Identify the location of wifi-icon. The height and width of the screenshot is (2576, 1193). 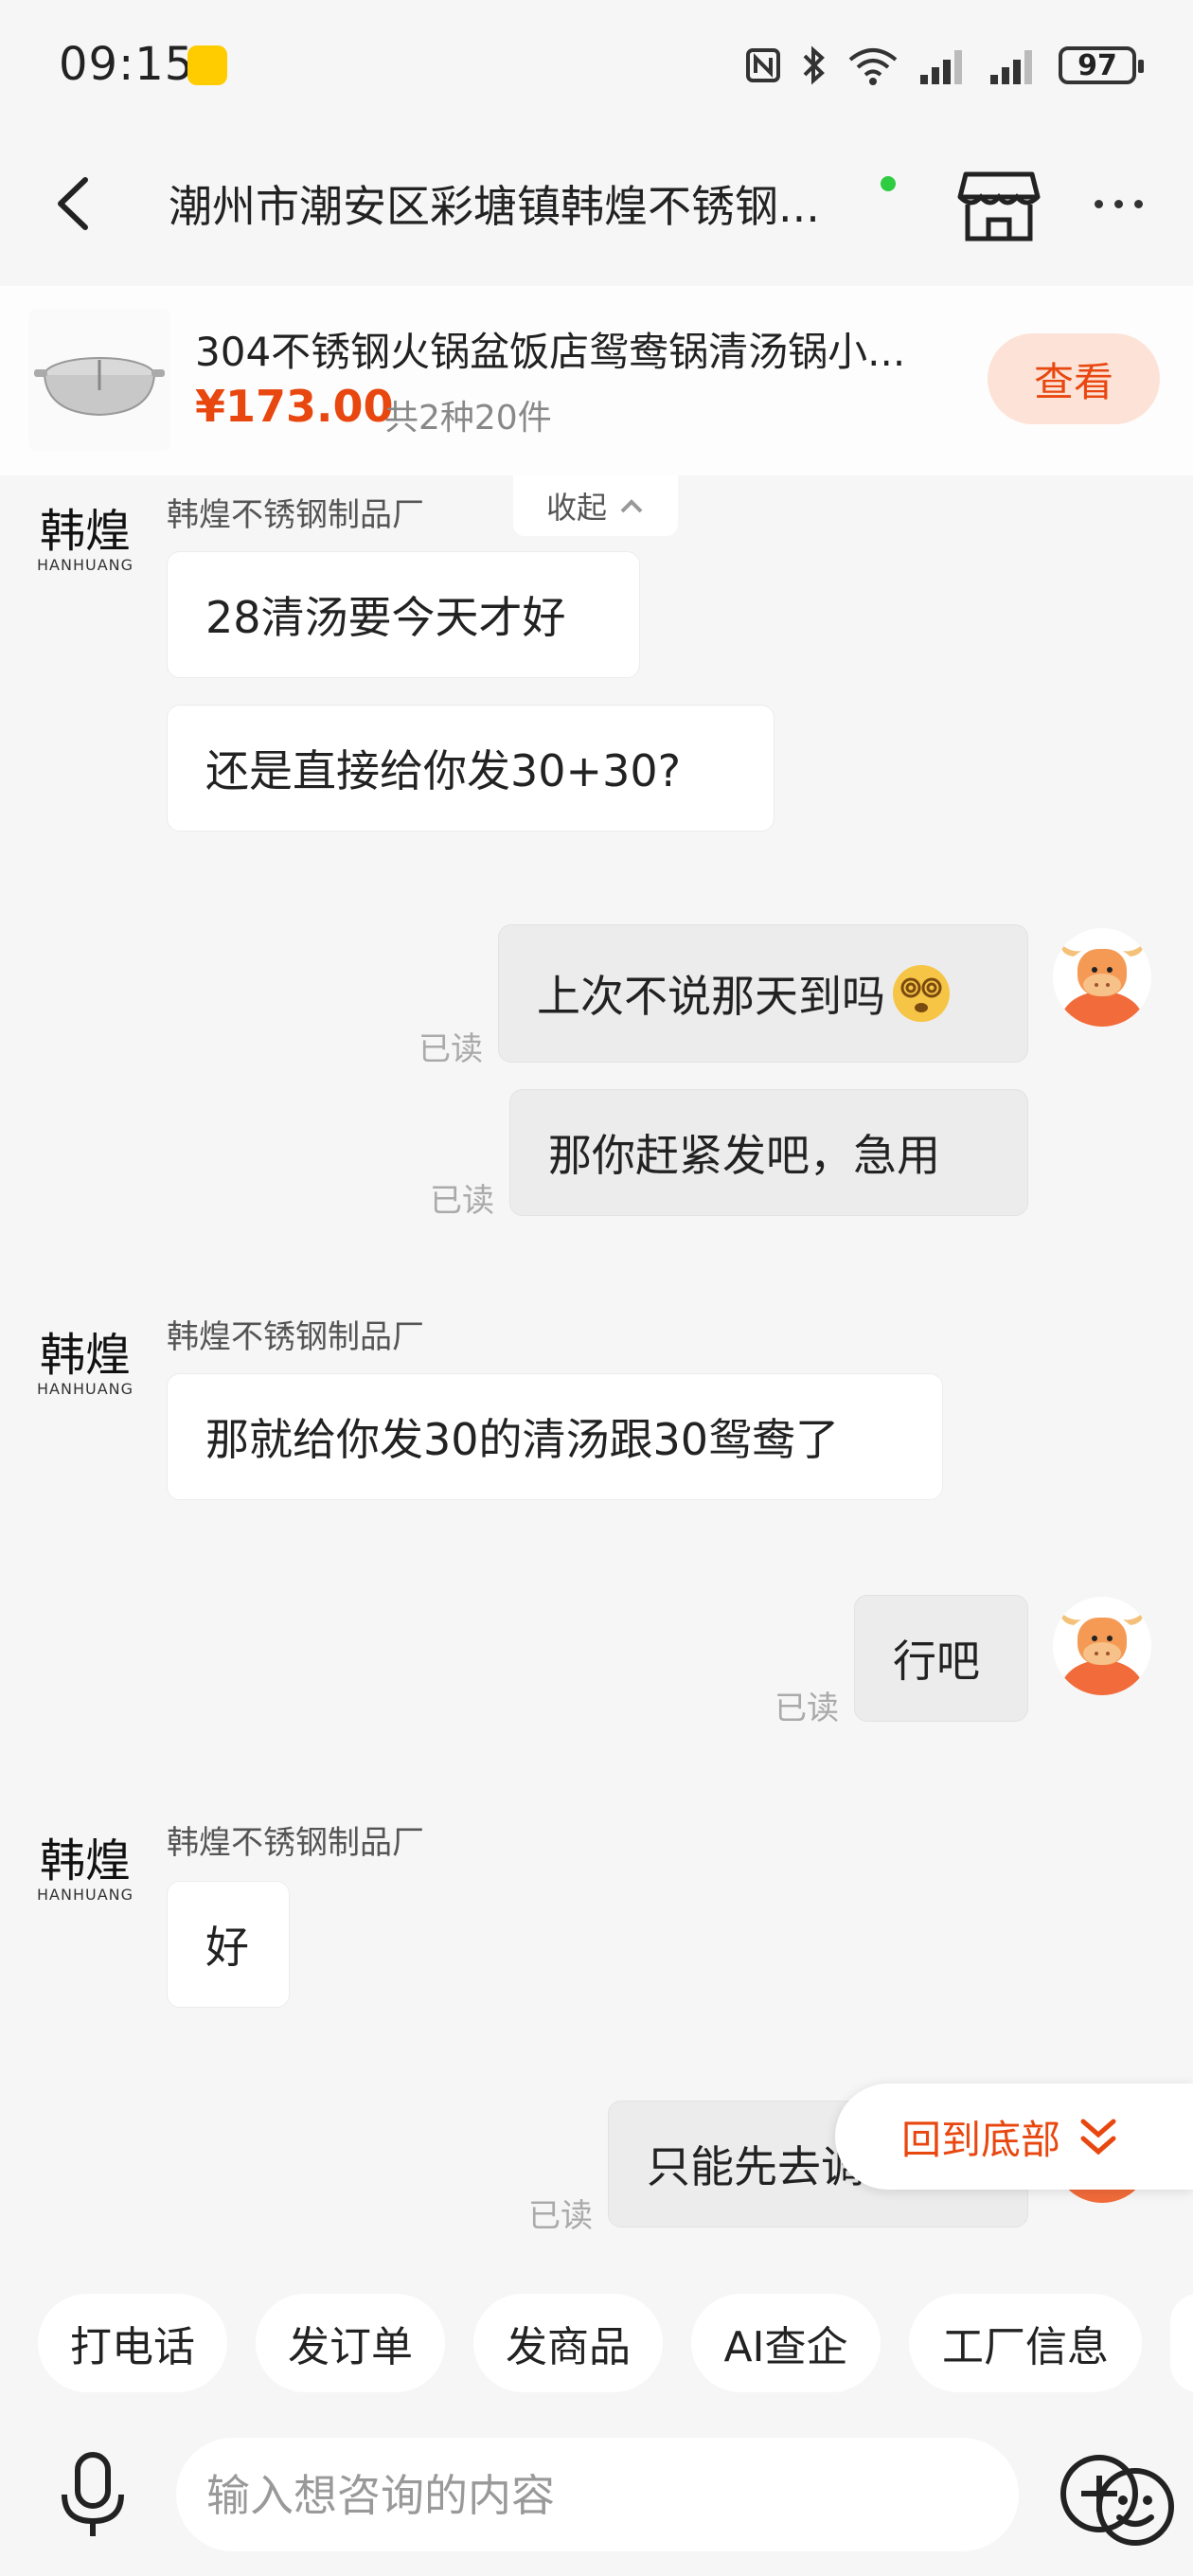
(873, 66).